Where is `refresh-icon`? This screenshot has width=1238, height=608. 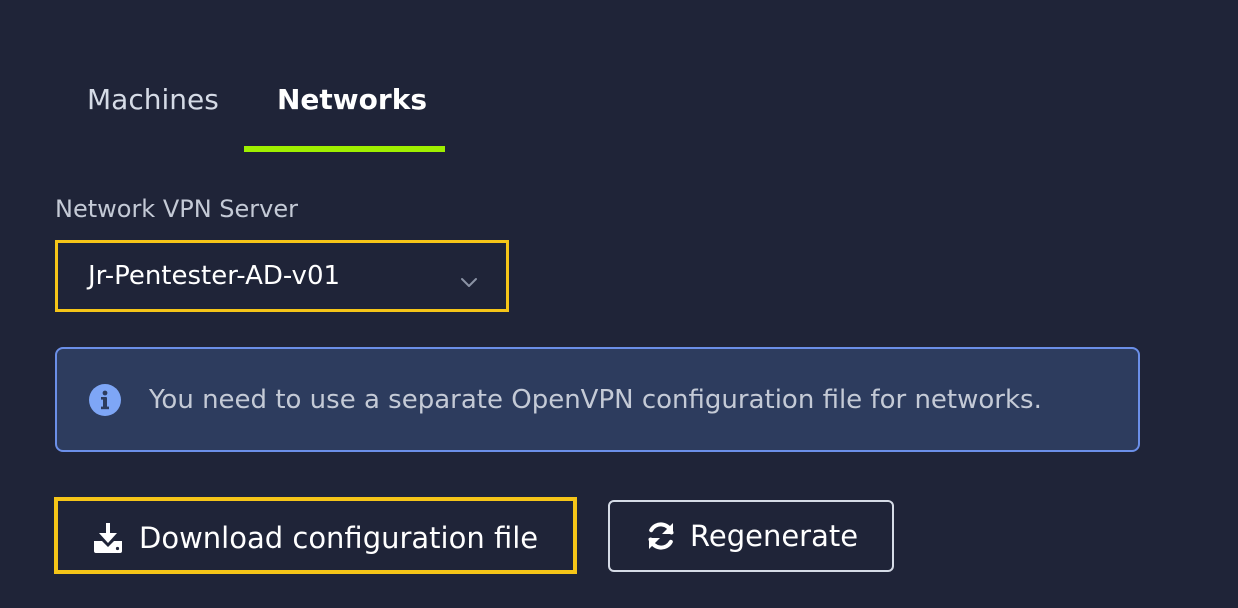 refresh-icon is located at coordinates (661, 536).